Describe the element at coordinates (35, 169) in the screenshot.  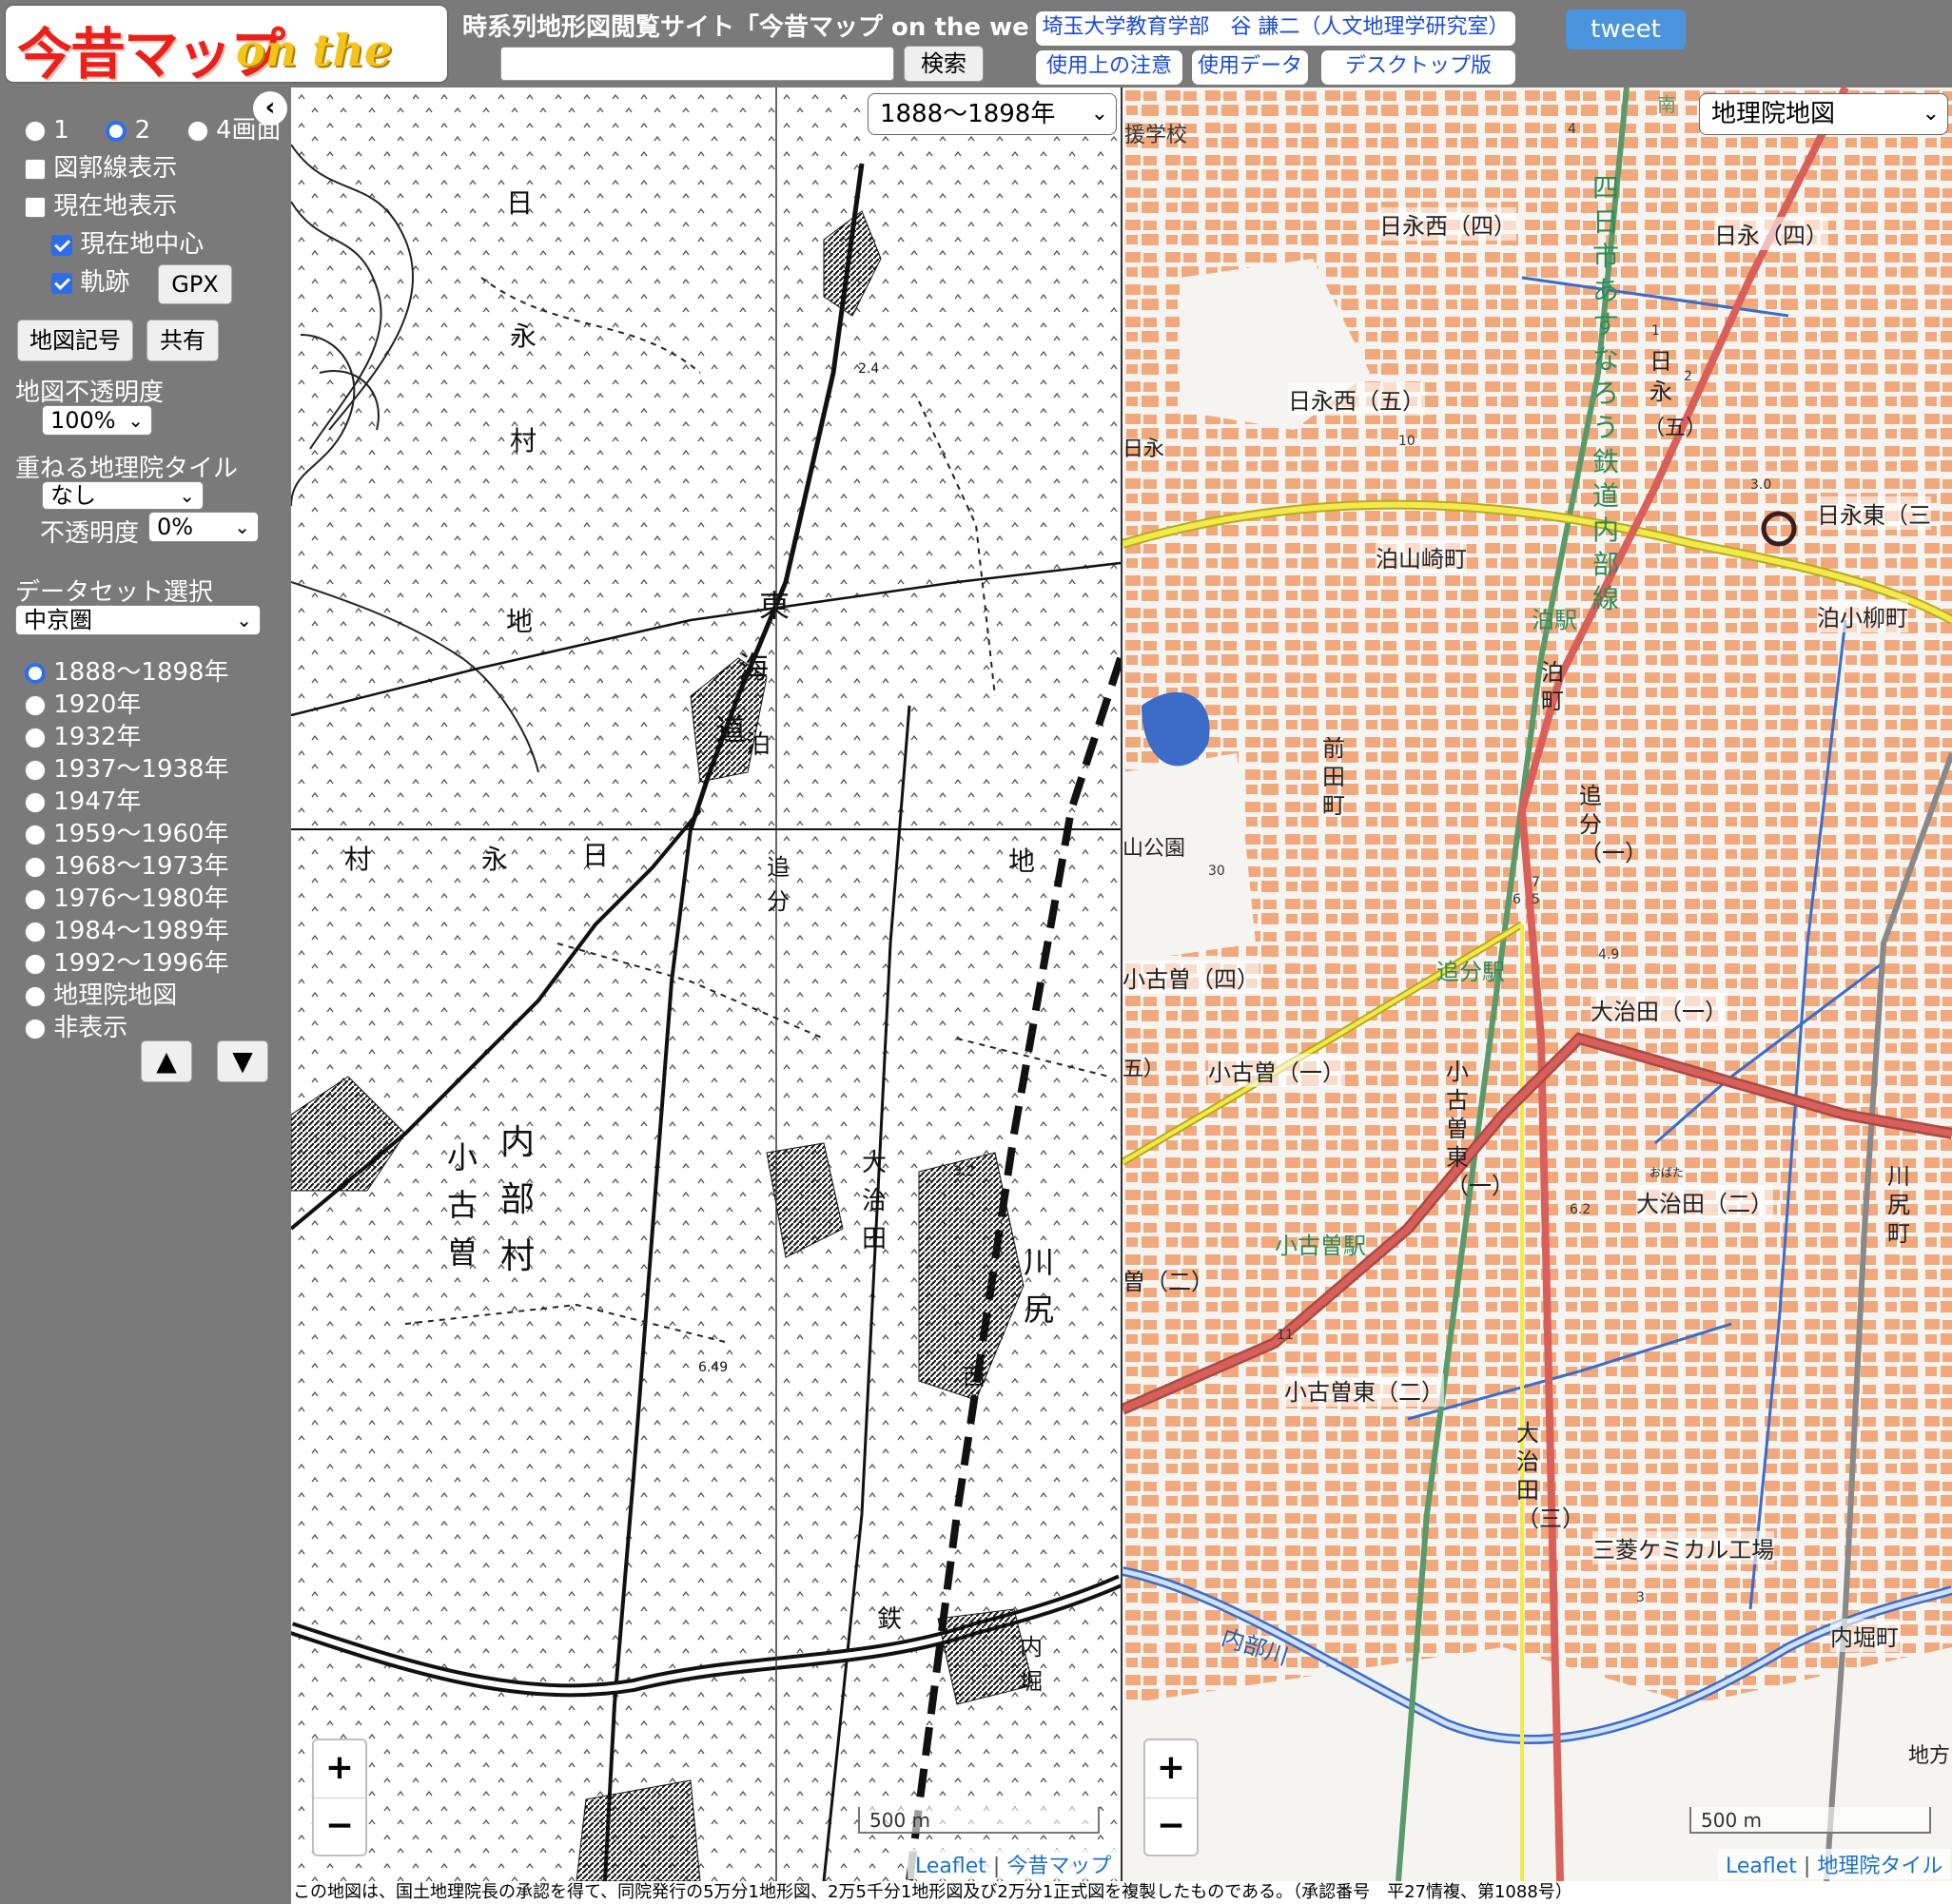
I see `grid-lines-checkbox` at that location.